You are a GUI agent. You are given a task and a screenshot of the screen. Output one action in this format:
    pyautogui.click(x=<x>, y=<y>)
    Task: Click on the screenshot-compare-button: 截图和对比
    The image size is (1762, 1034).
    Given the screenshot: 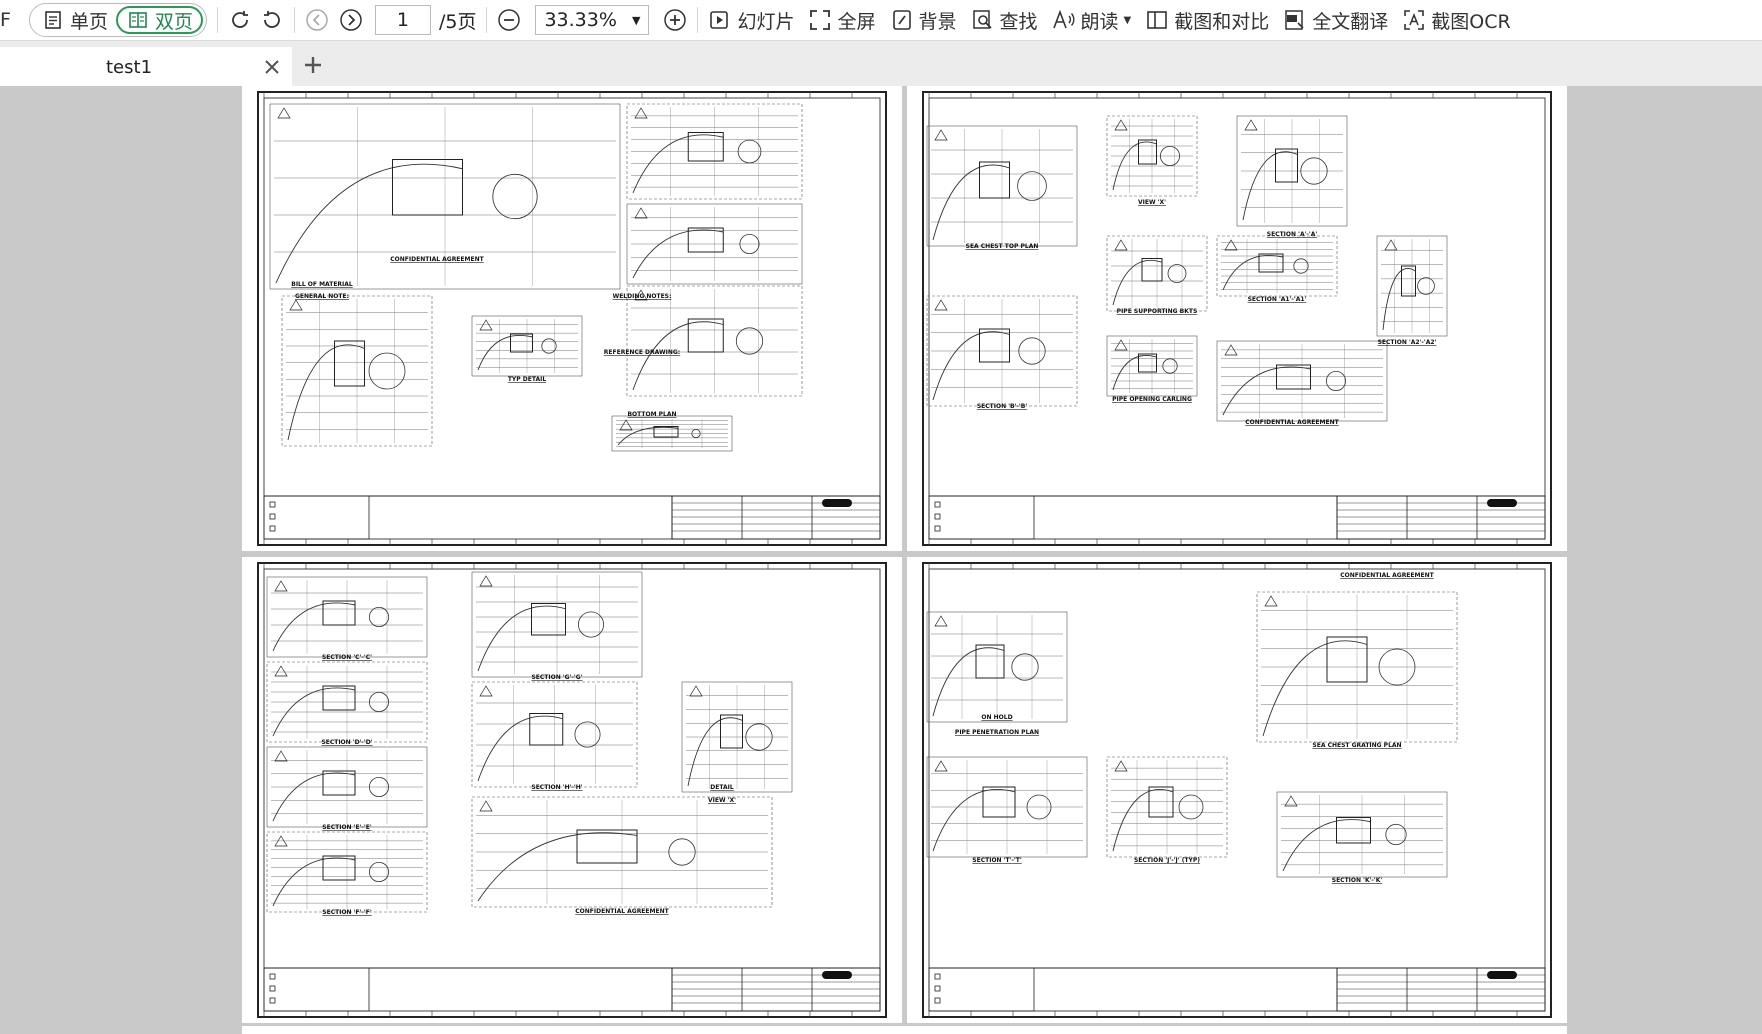 What is the action you would take?
    pyautogui.click(x=1207, y=20)
    